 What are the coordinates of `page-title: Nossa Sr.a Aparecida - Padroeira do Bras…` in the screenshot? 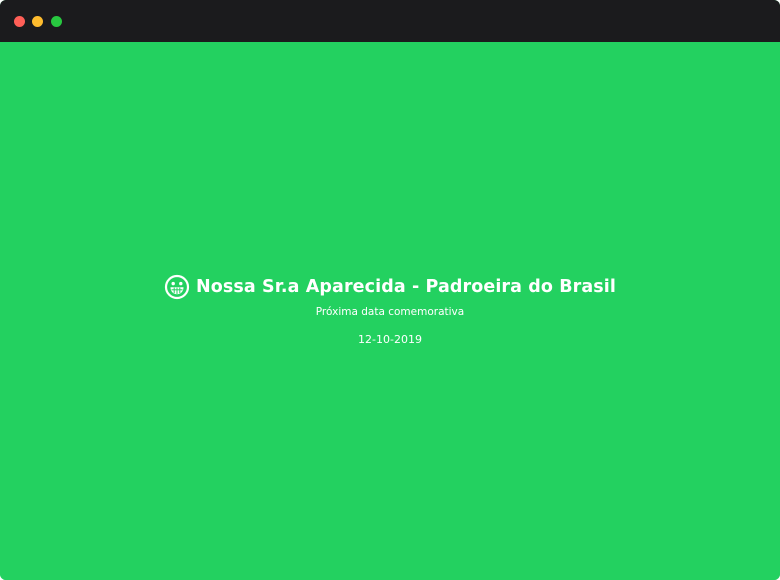 It's located at (405, 287).